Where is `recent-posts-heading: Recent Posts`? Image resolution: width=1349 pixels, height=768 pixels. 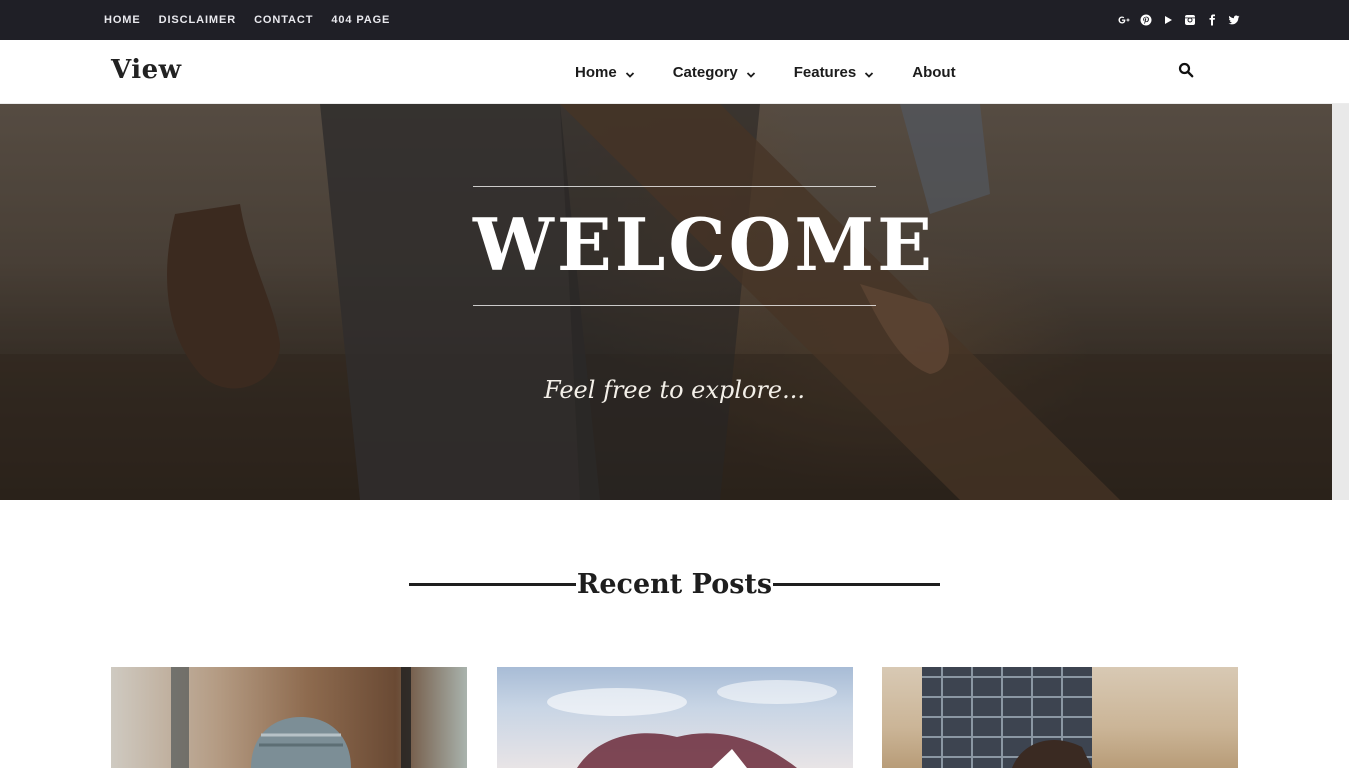 recent-posts-heading: Recent Posts is located at coordinates (674, 584).